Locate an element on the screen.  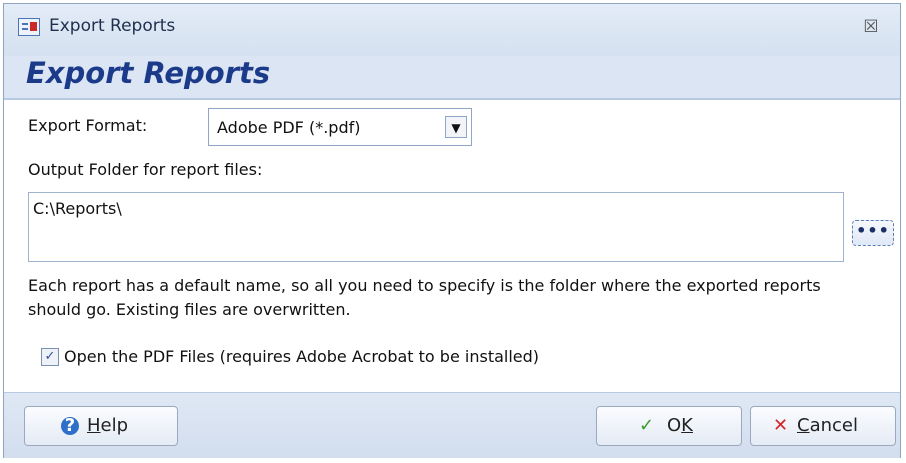
export-format-label: Export Format: is located at coordinates (88, 125).